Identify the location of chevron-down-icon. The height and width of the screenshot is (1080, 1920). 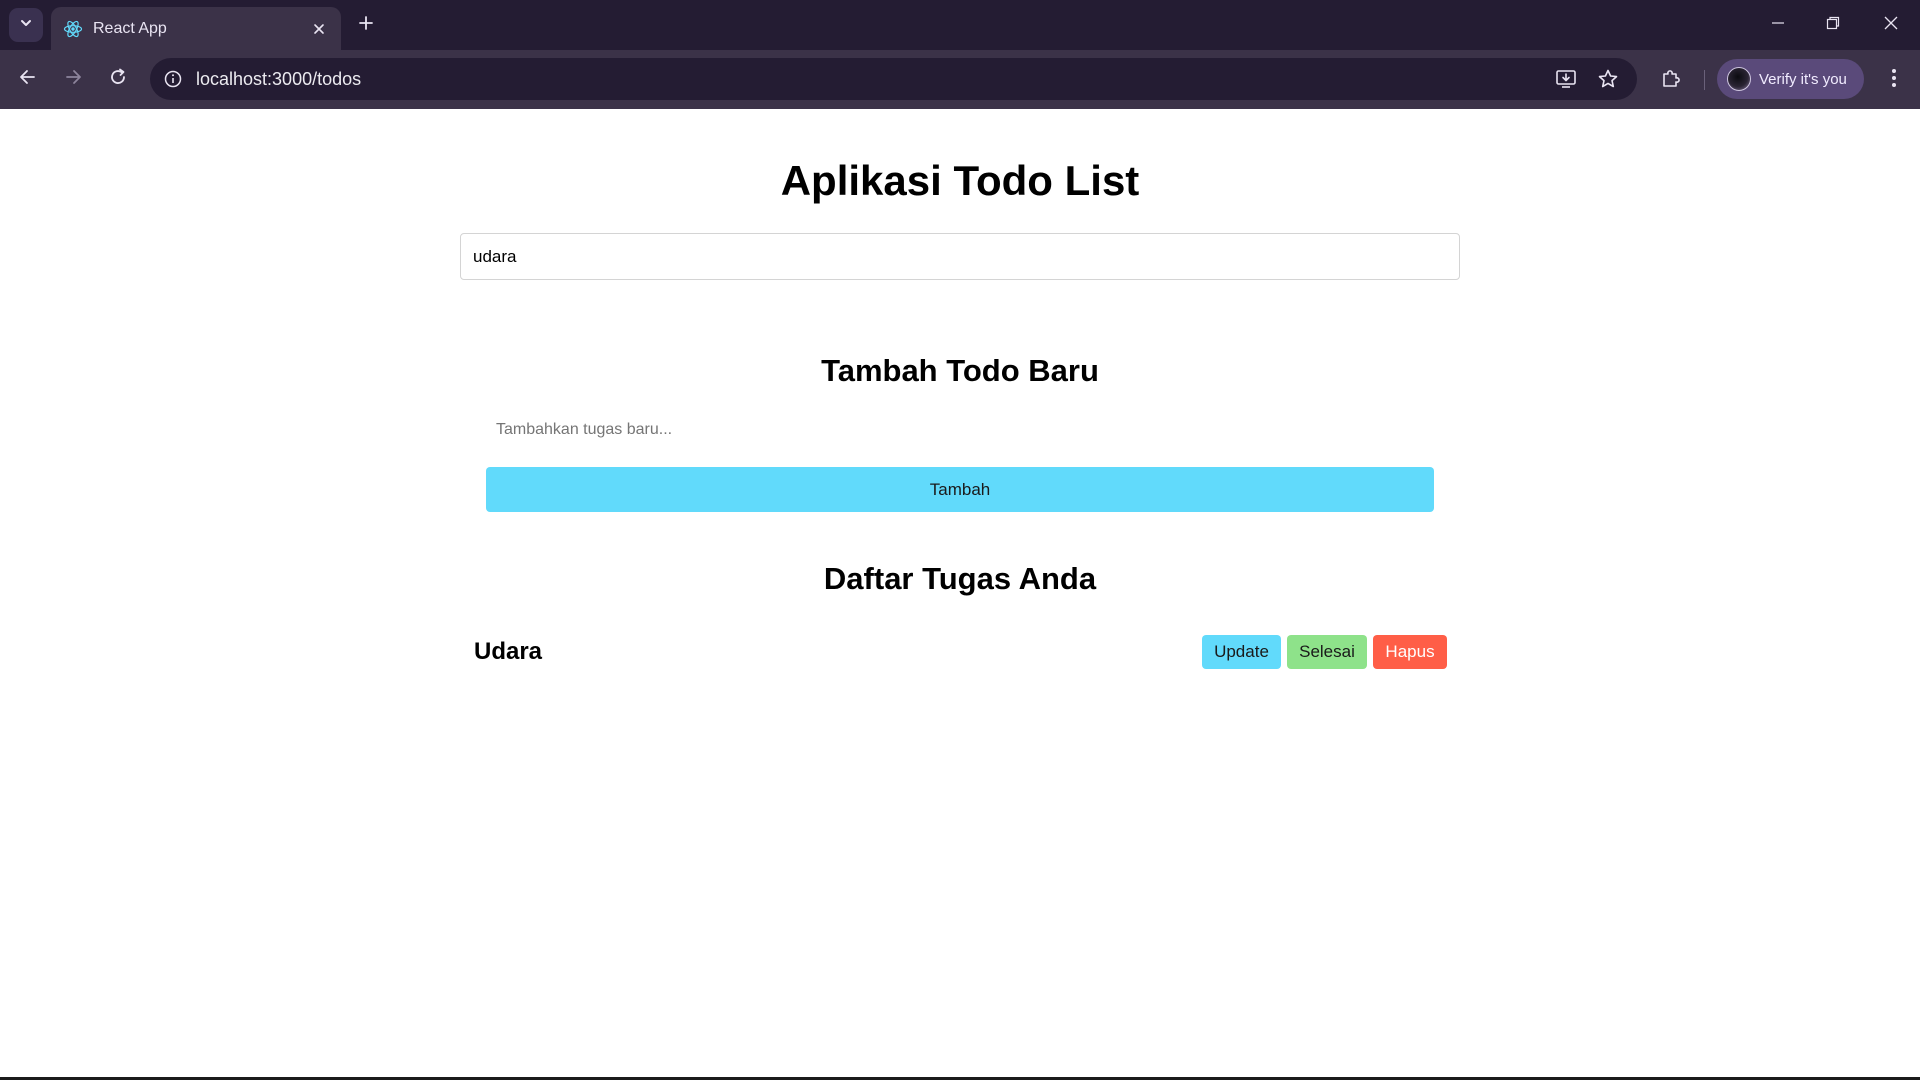
(26, 25).